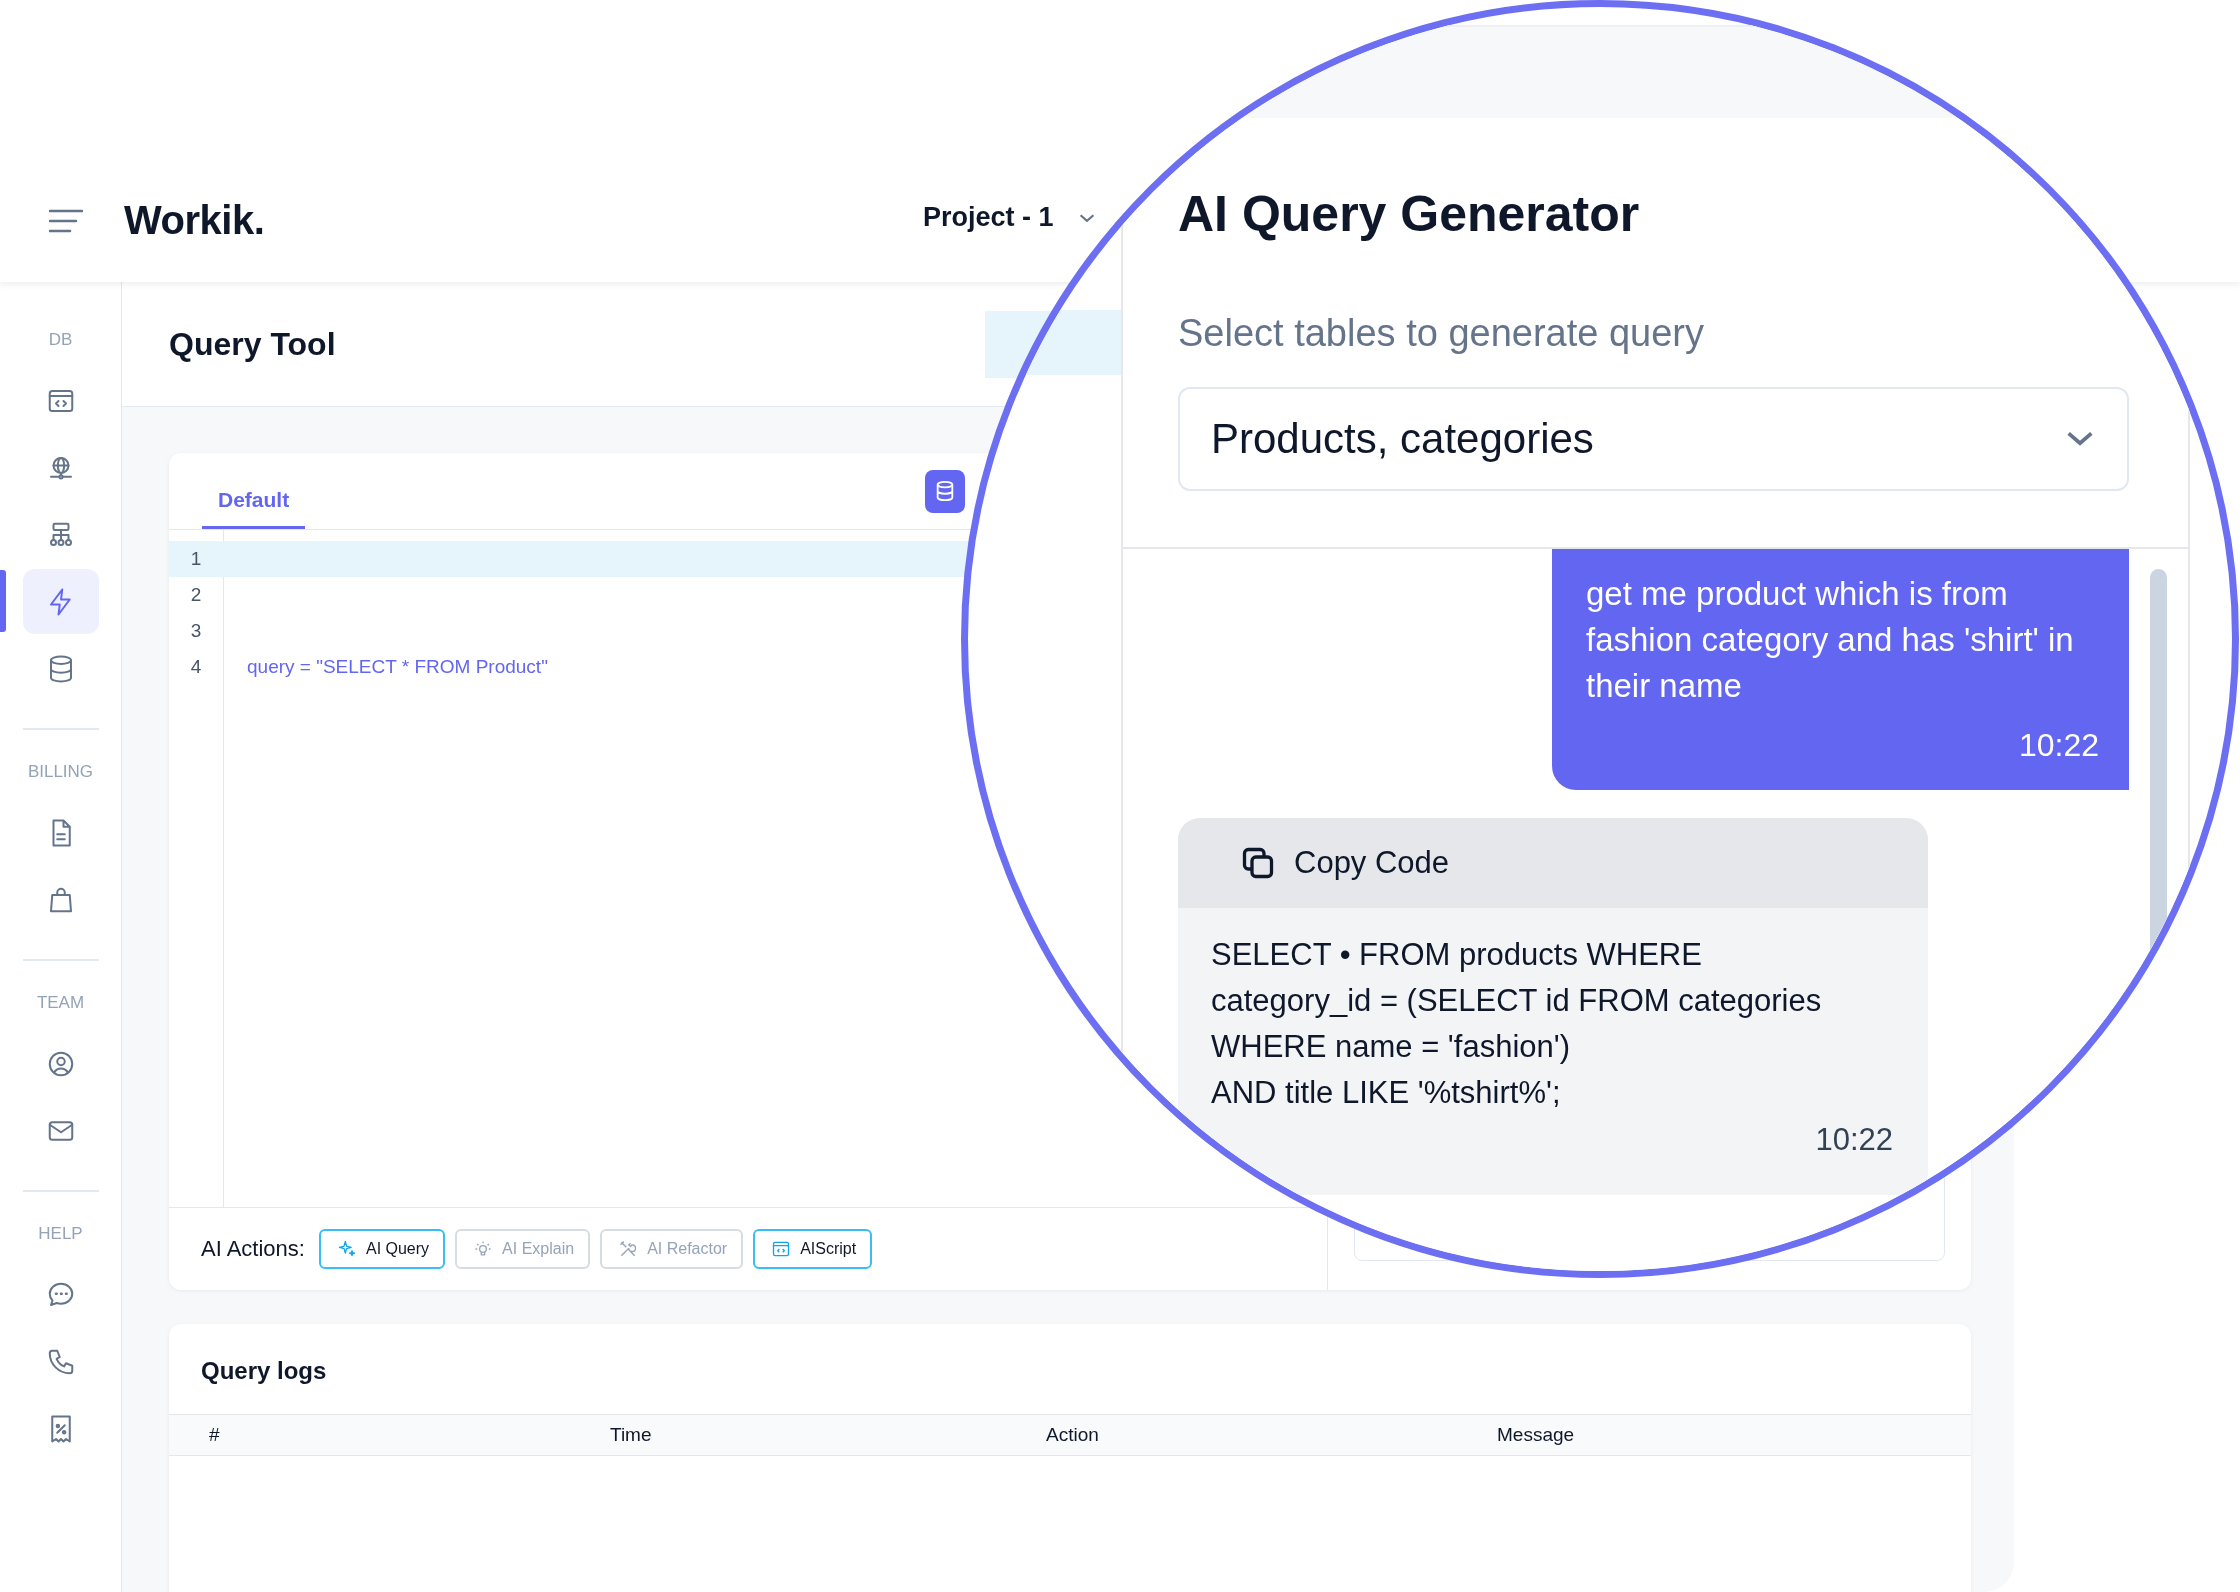  What do you see at coordinates (264, 1371) in the screenshot?
I see `card-title: Query logs` at bounding box center [264, 1371].